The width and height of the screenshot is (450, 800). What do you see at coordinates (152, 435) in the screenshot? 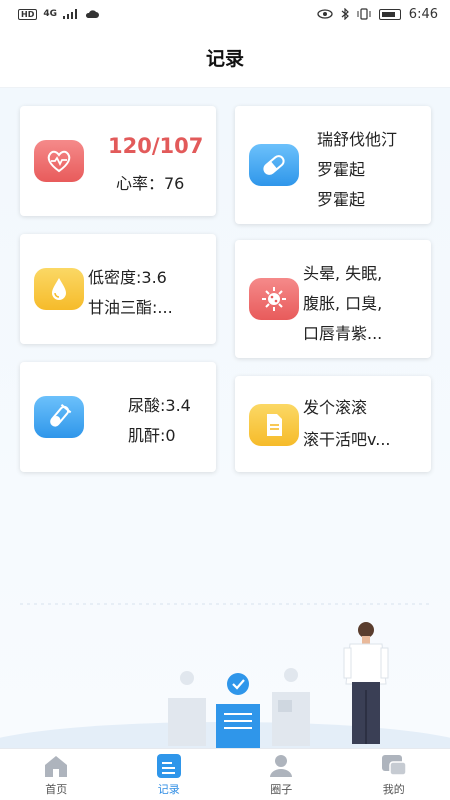
I see `creatinine-value: 肌酐:0` at bounding box center [152, 435].